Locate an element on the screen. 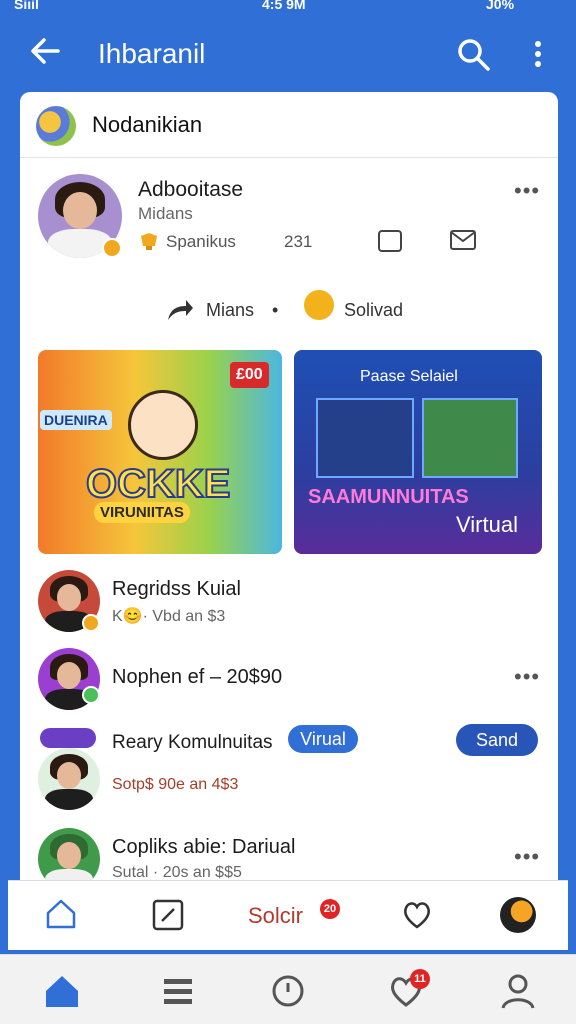  profile-subtitle: Midans is located at coordinates (165, 213).